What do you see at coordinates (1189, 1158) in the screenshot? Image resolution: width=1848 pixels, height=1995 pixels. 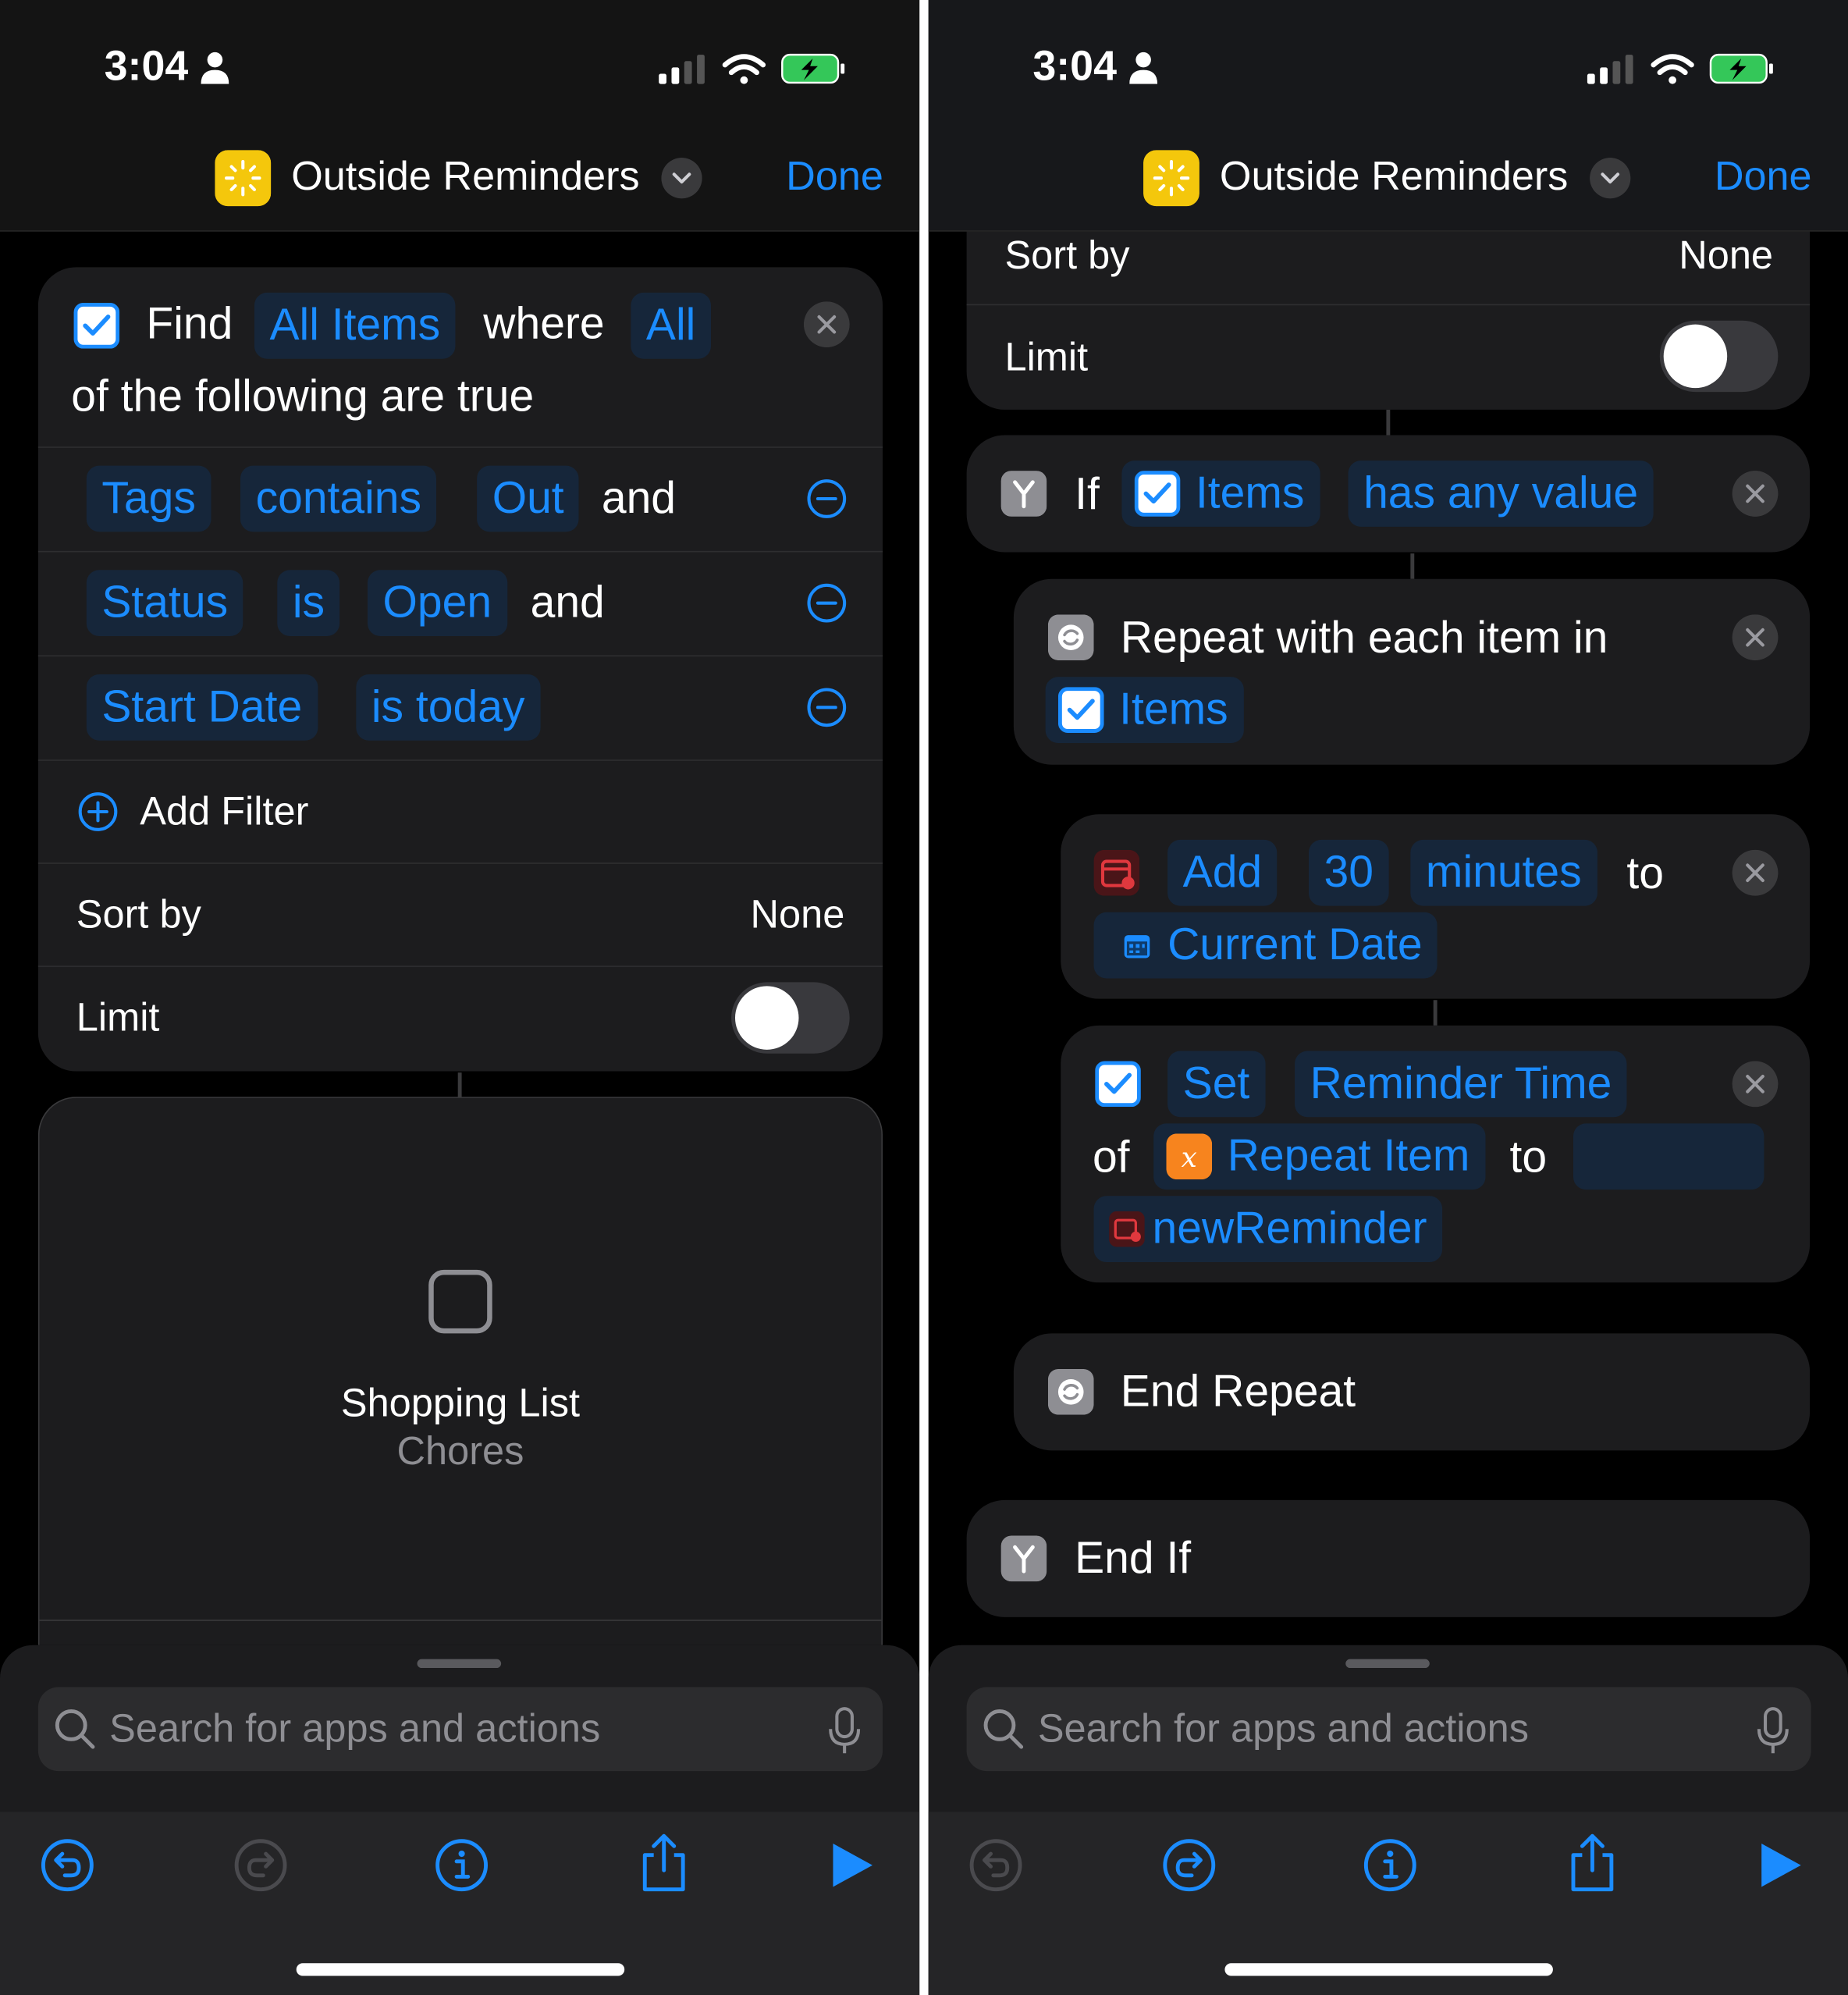 I see `svg-text: x` at bounding box center [1189, 1158].